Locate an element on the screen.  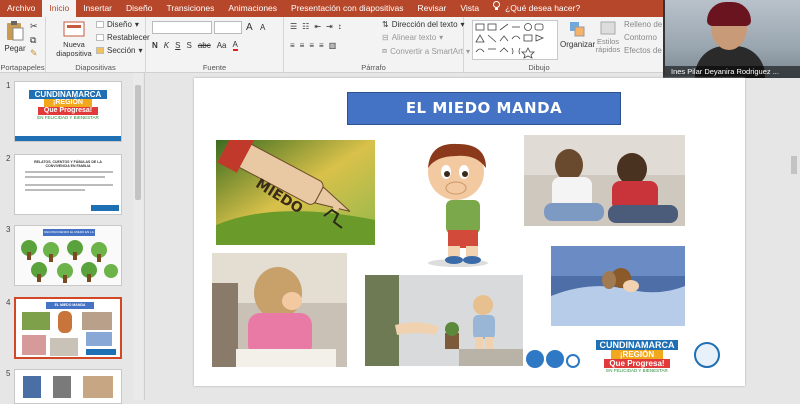
shapes-icon is located at coordinates (510, 41).